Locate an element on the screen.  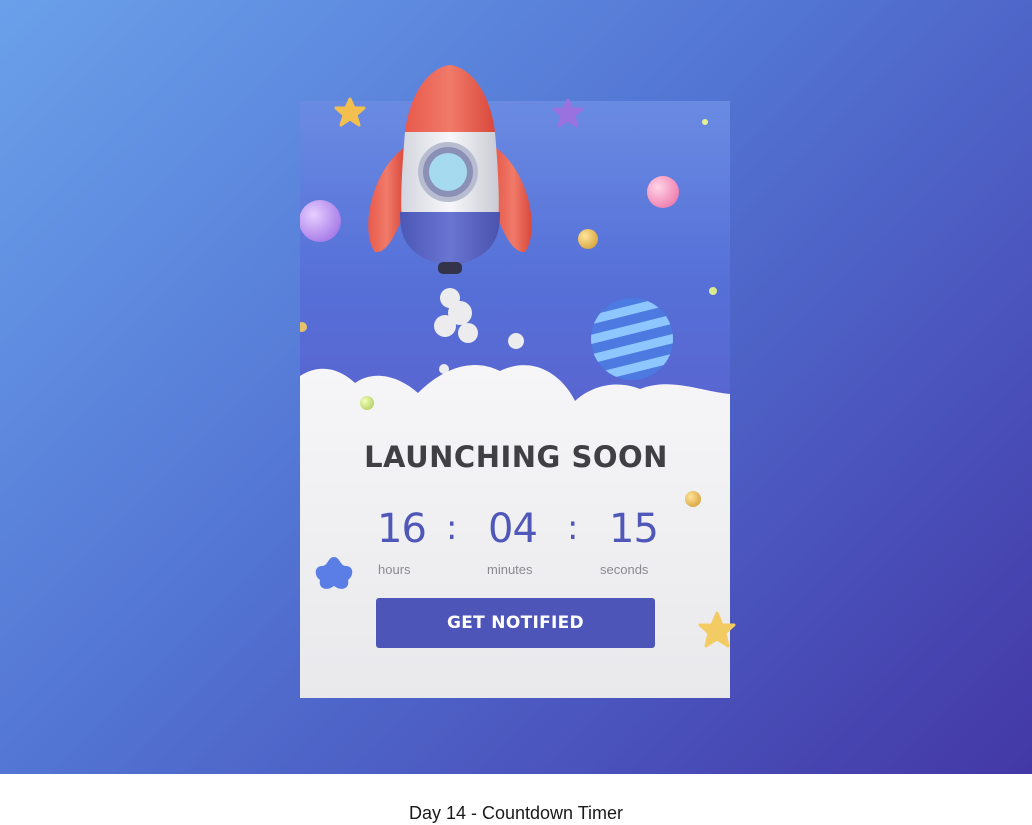
rocket-icon is located at coordinates (450, 169).